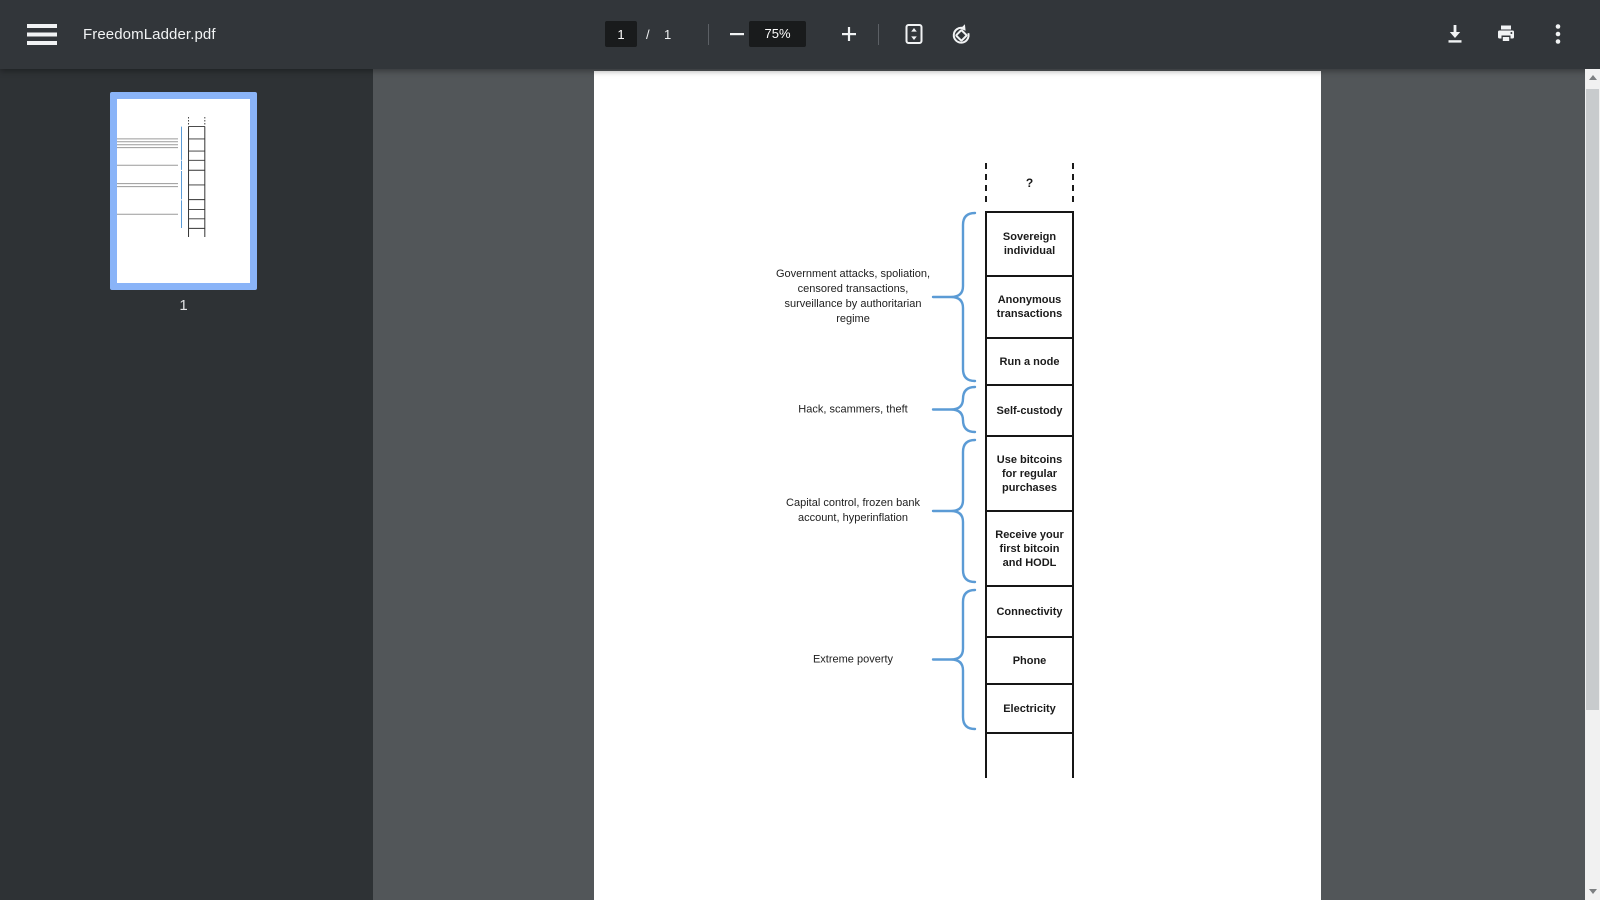 The image size is (1600, 900). I want to click on ladder-rung: Self-custody, so click(1029, 411).